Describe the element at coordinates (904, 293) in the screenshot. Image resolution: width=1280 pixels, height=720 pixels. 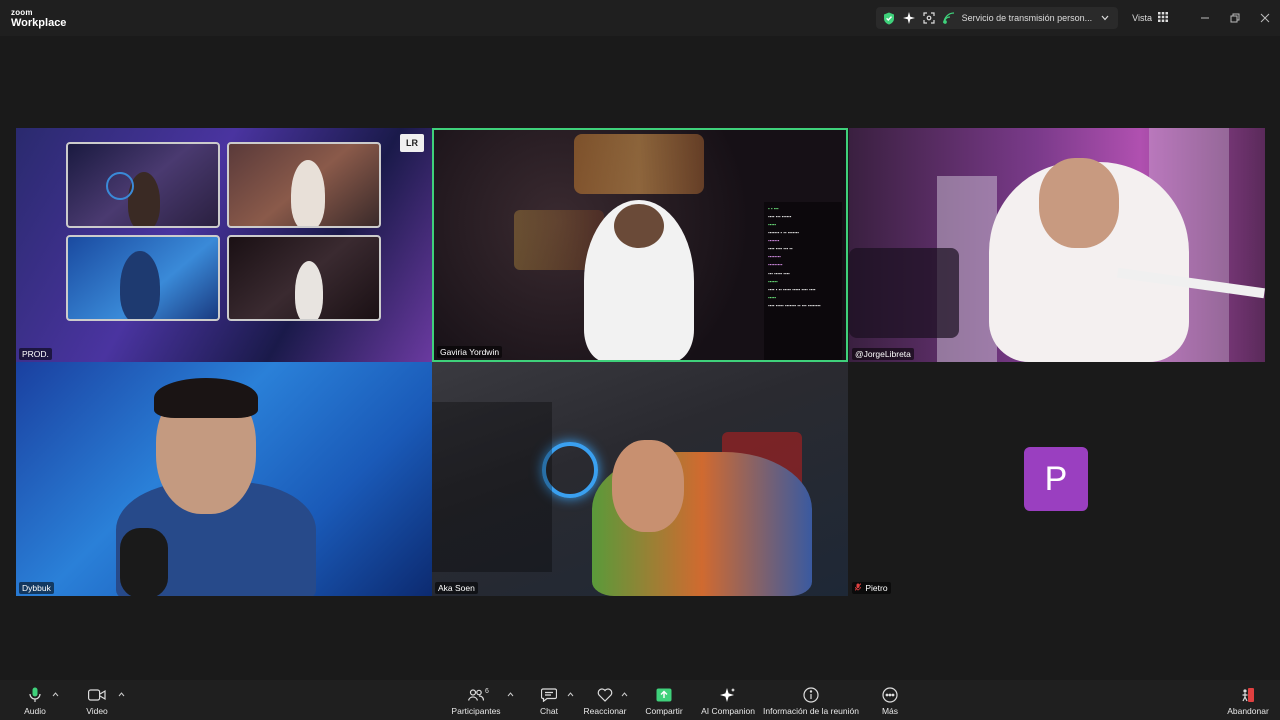
I see `couch` at that location.